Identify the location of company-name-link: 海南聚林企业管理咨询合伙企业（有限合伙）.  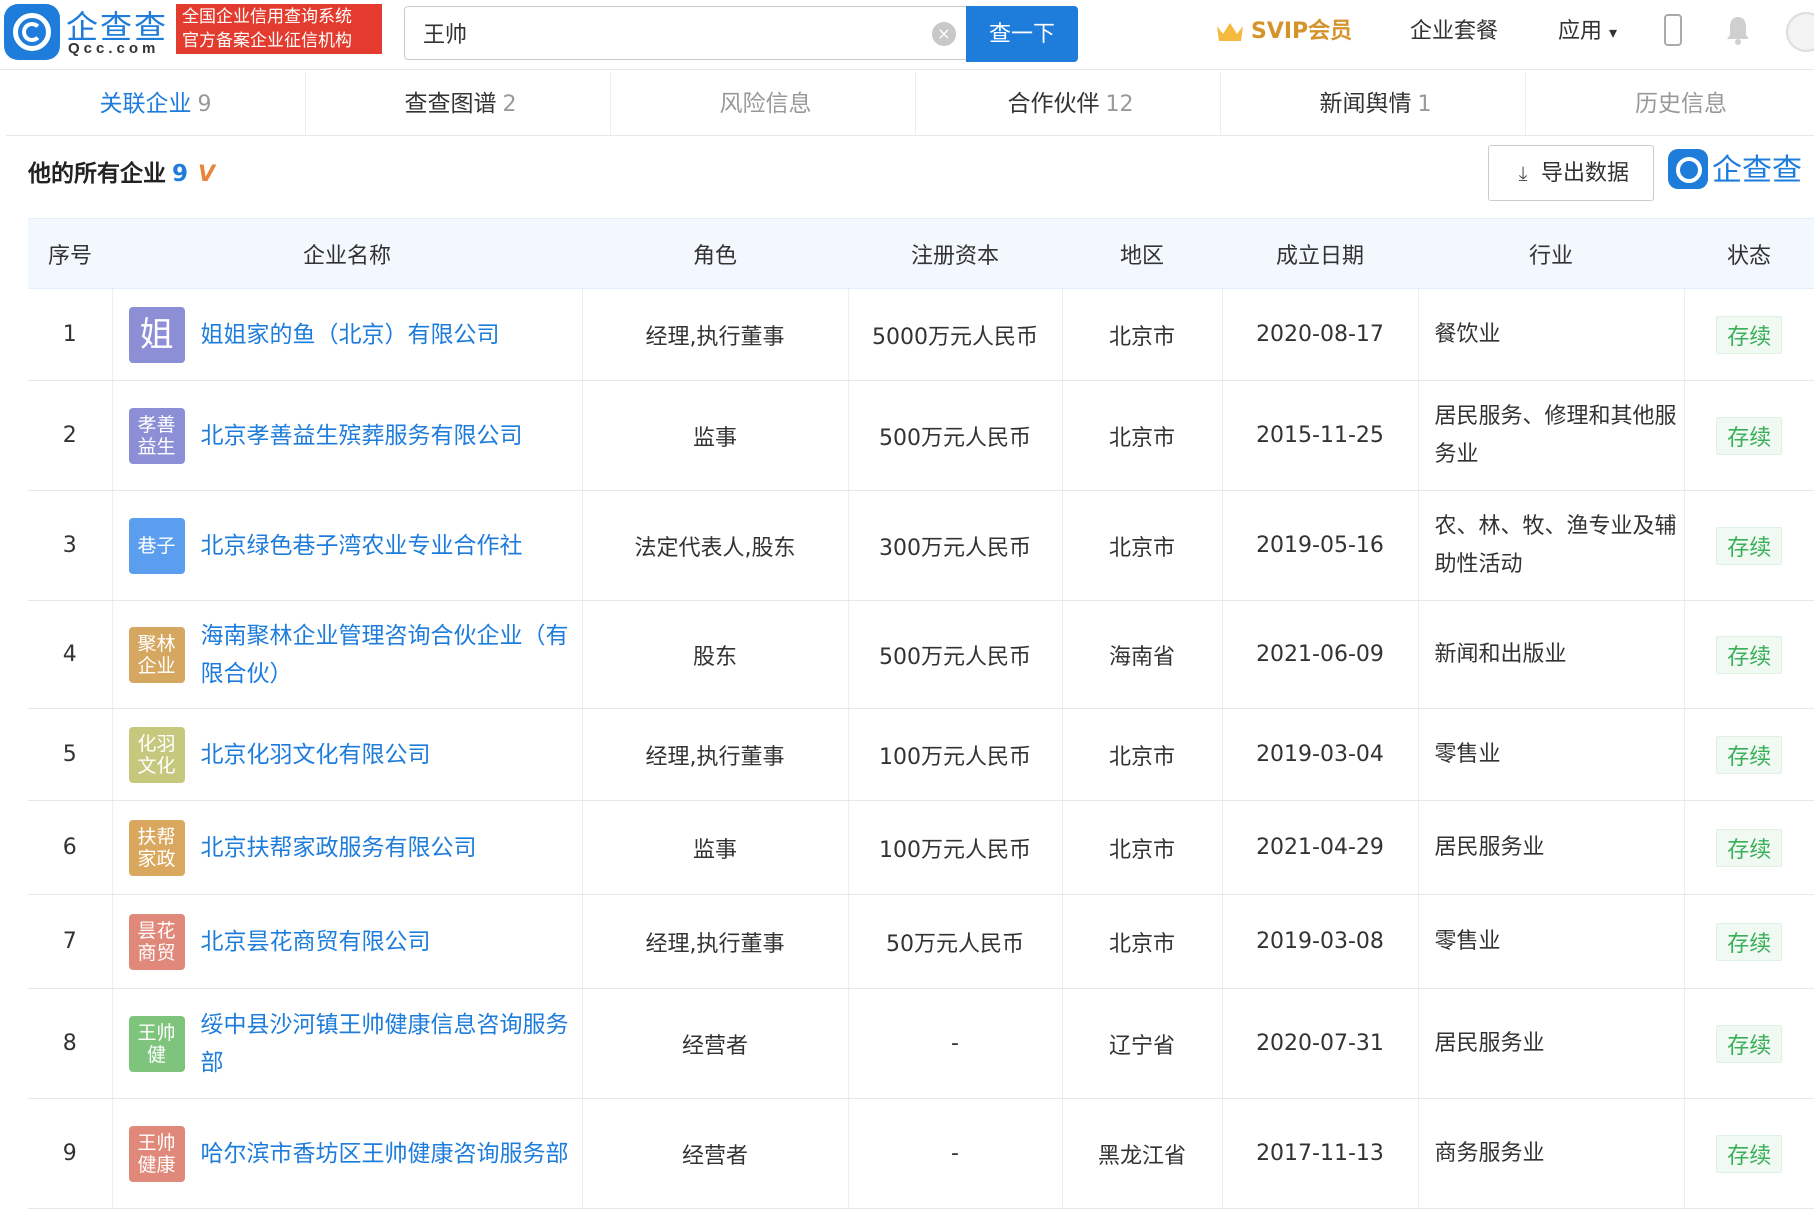
(386, 655).